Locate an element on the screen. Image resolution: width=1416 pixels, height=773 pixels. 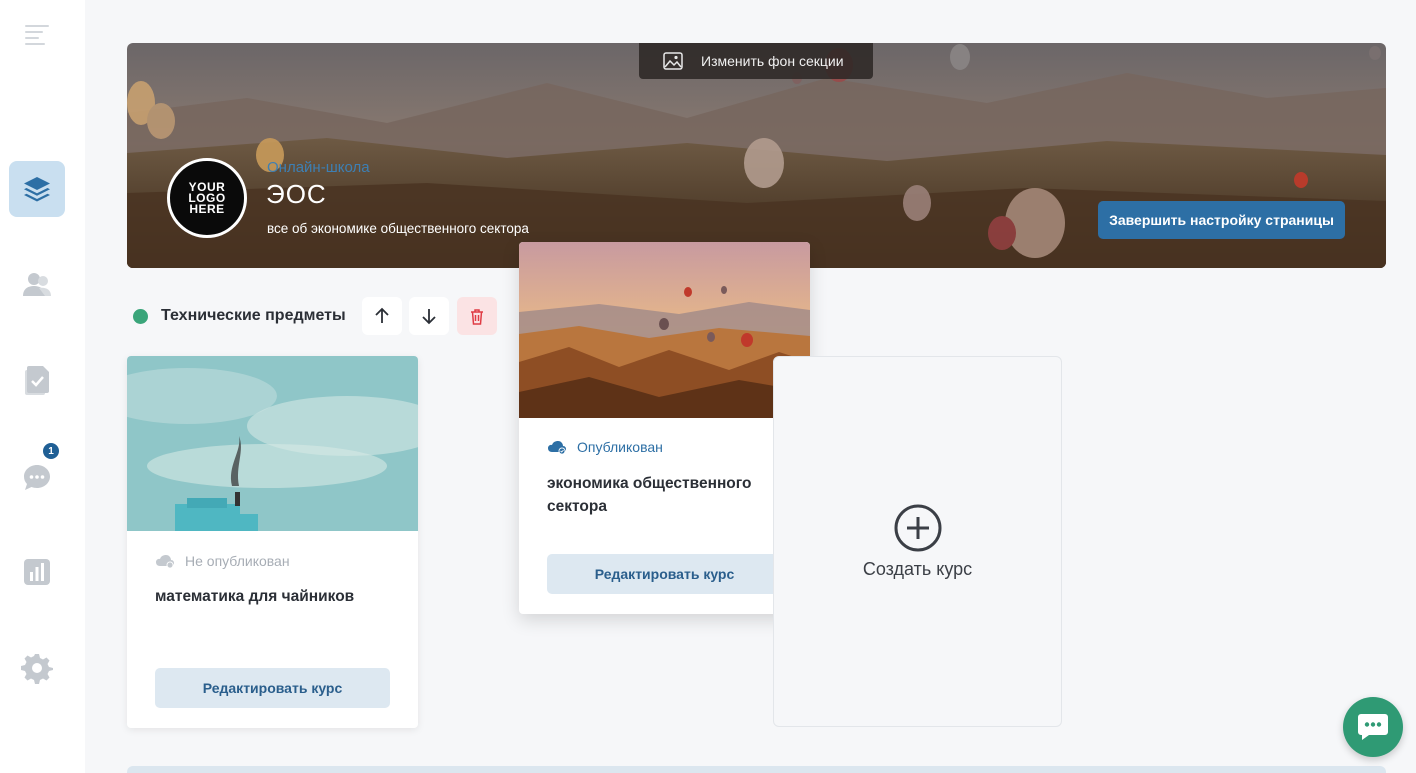
change-section-background-button: Изменить фон секции is located at coordinates (756, 61).